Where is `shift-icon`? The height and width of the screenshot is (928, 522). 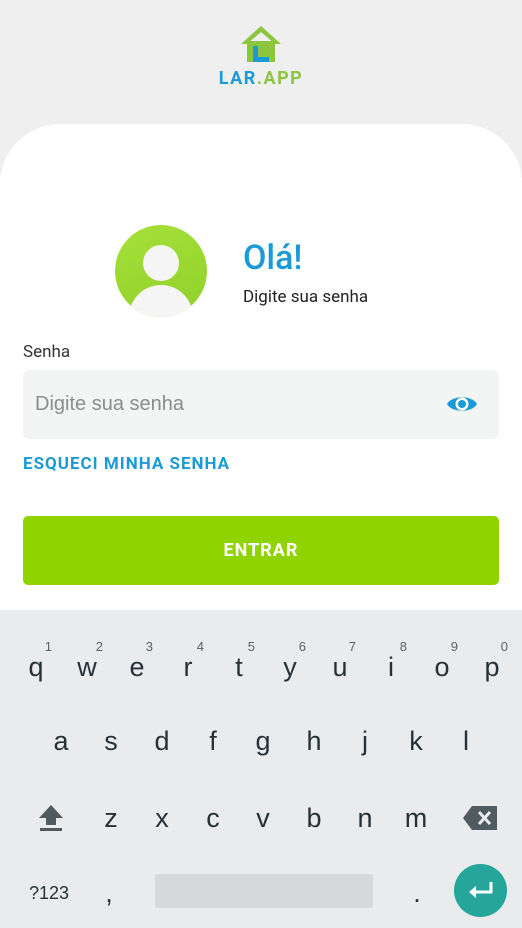 shift-icon is located at coordinates (51, 818).